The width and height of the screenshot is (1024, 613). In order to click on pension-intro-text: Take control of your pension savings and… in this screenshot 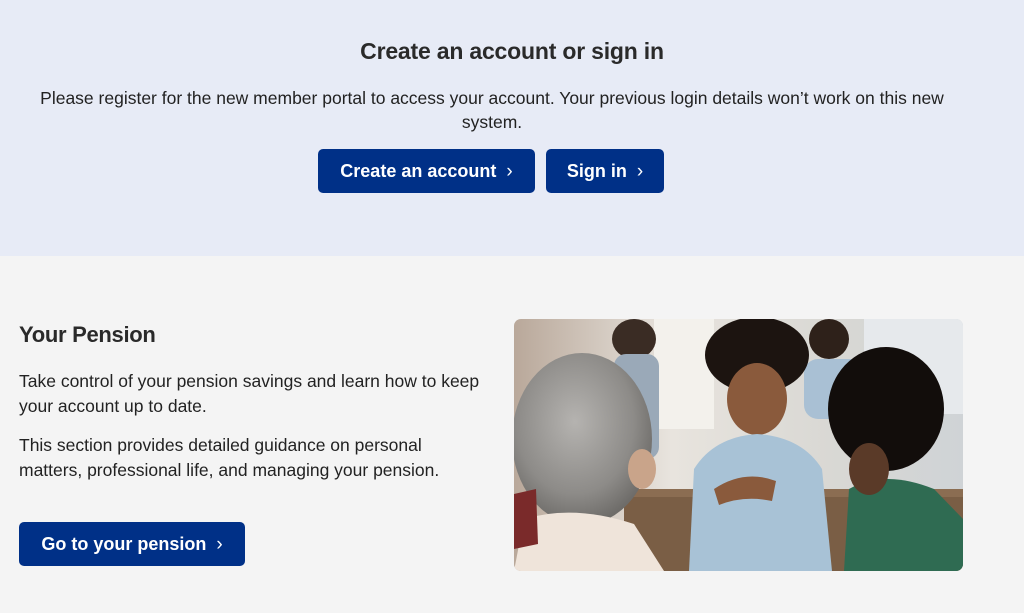, I will do `click(249, 393)`.